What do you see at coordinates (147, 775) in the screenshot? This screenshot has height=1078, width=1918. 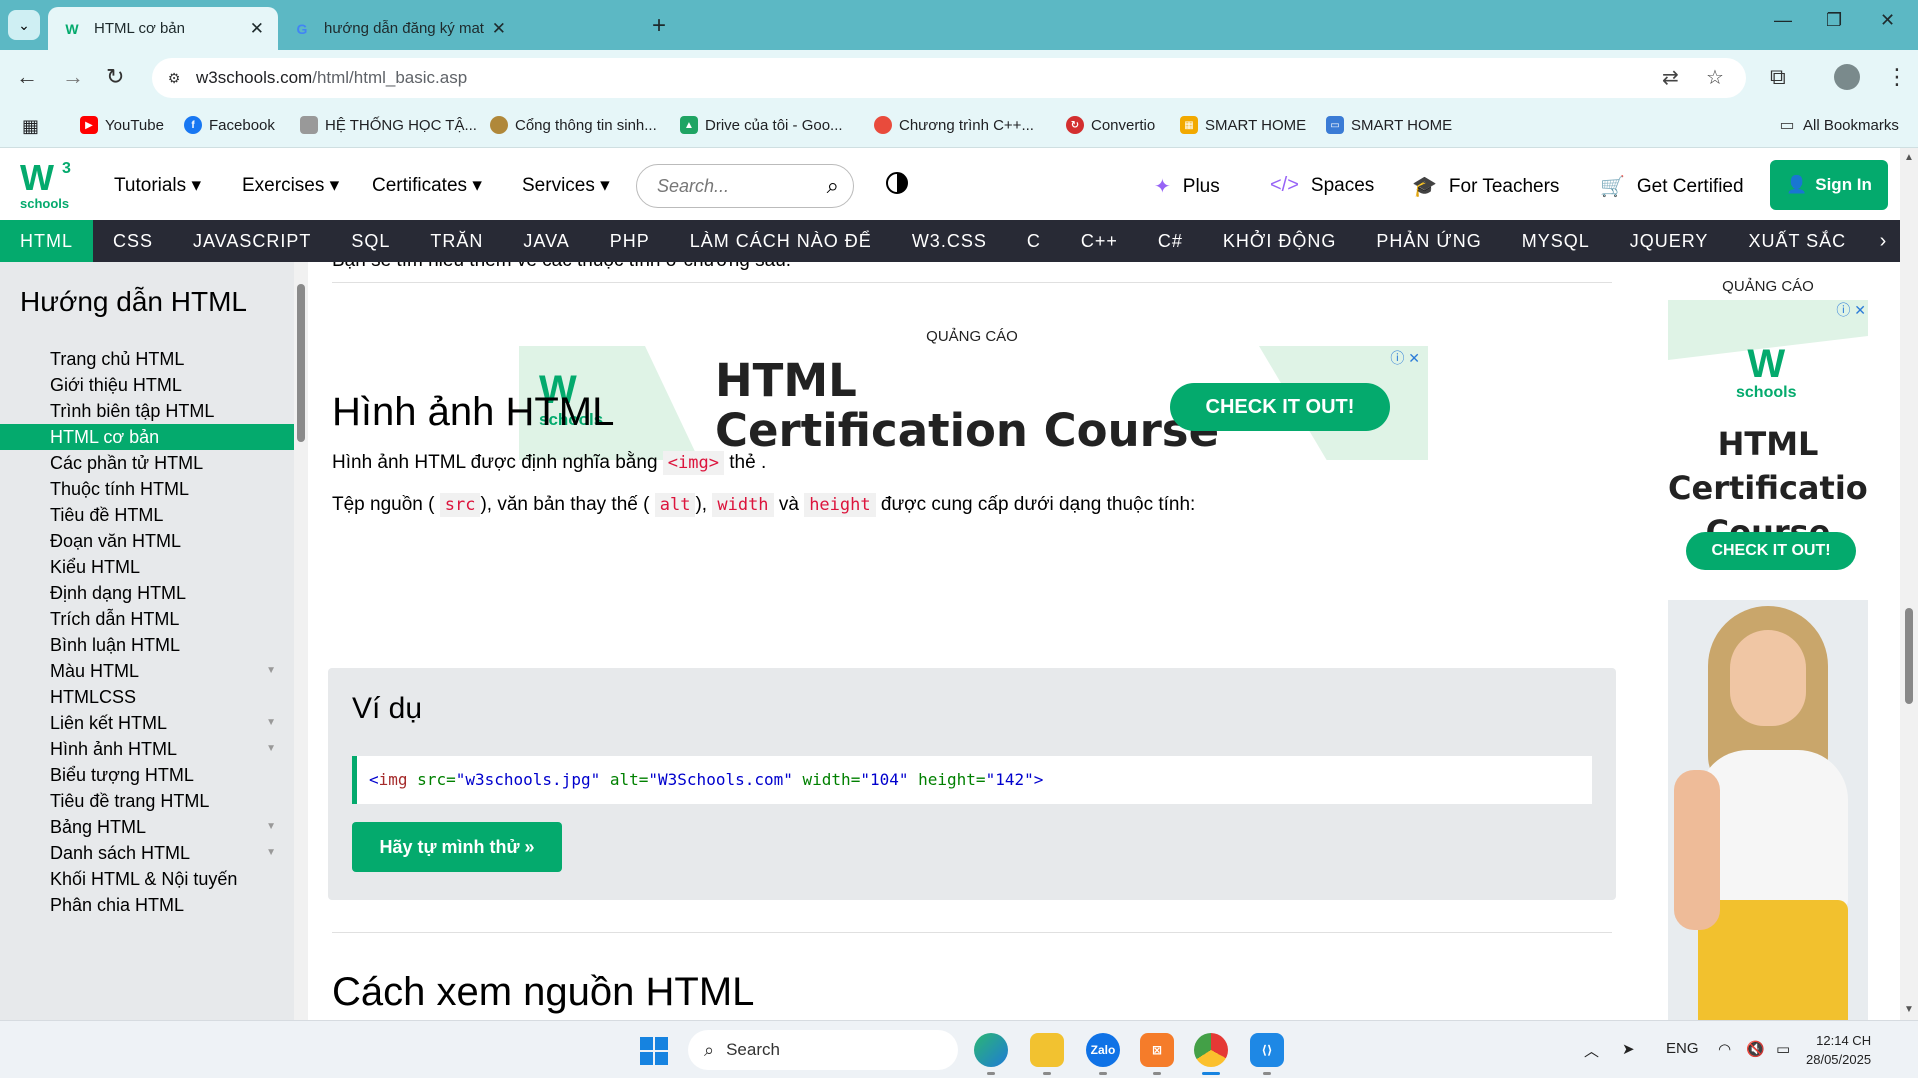 I see `sidebar-item: Biểu tượng HTML` at bounding box center [147, 775].